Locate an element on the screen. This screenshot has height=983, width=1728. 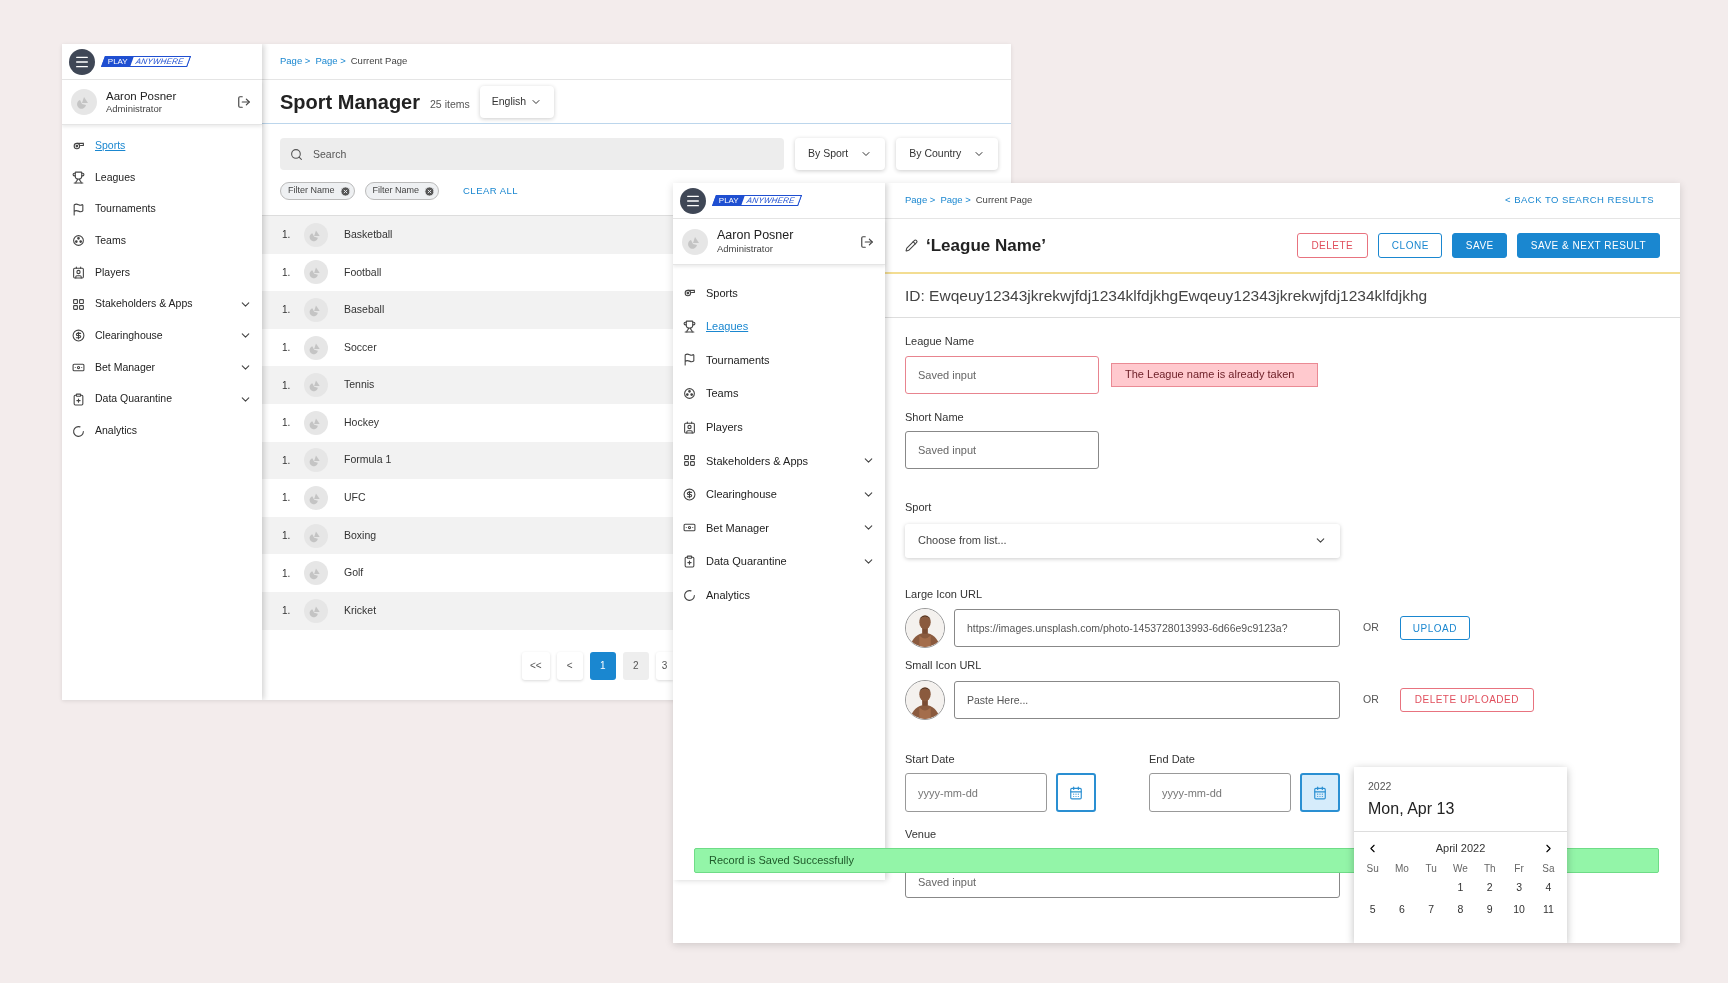
list-row: 1. Boxing is located at coordinates (467, 535).